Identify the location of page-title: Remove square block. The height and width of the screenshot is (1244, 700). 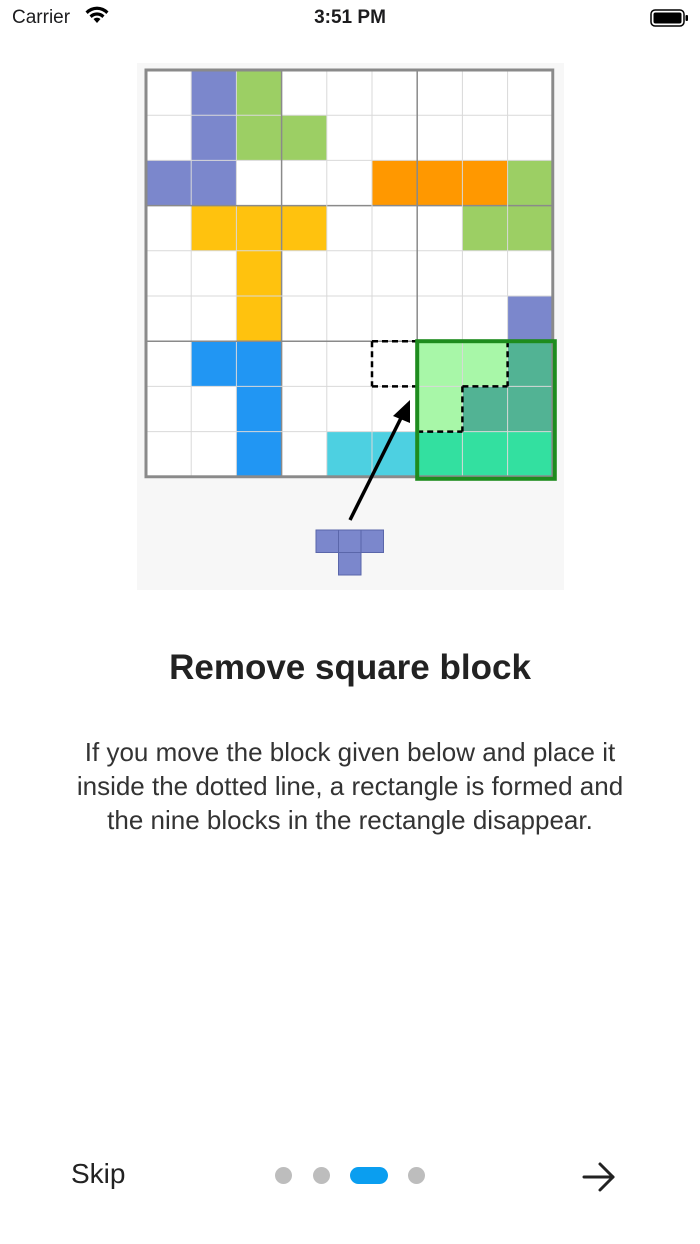
(350, 667).